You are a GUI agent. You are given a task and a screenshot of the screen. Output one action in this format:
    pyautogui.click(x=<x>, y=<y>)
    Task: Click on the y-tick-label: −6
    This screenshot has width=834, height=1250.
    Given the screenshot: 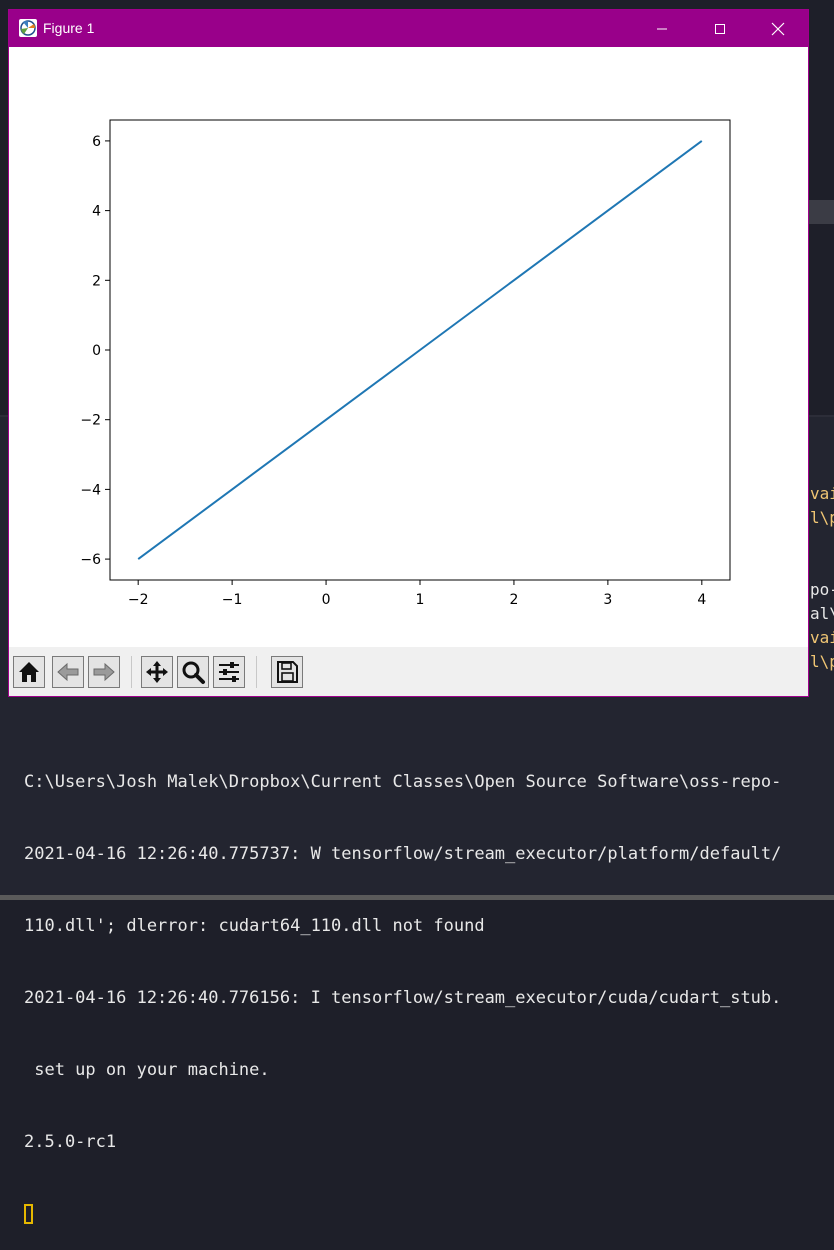 What is the action you would take?
    pyautogui.click(x=90, y=560)
    